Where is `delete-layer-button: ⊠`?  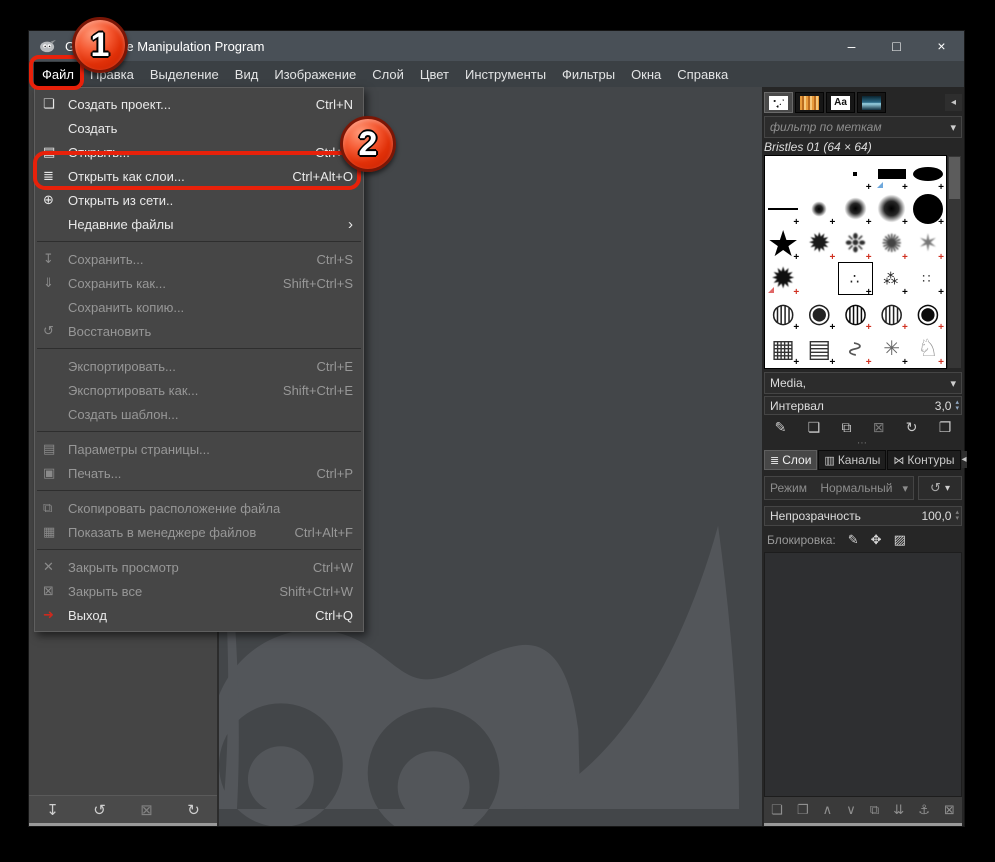 delete-layer-button: ⊠ is located at coordinates (949, 810).